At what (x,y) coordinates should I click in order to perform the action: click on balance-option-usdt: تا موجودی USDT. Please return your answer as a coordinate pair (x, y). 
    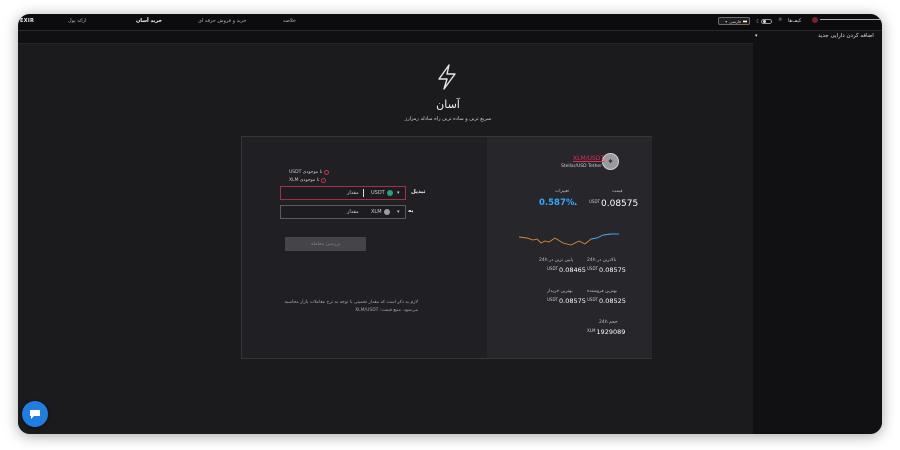
    Looking at the image, I should click on (309, 172).